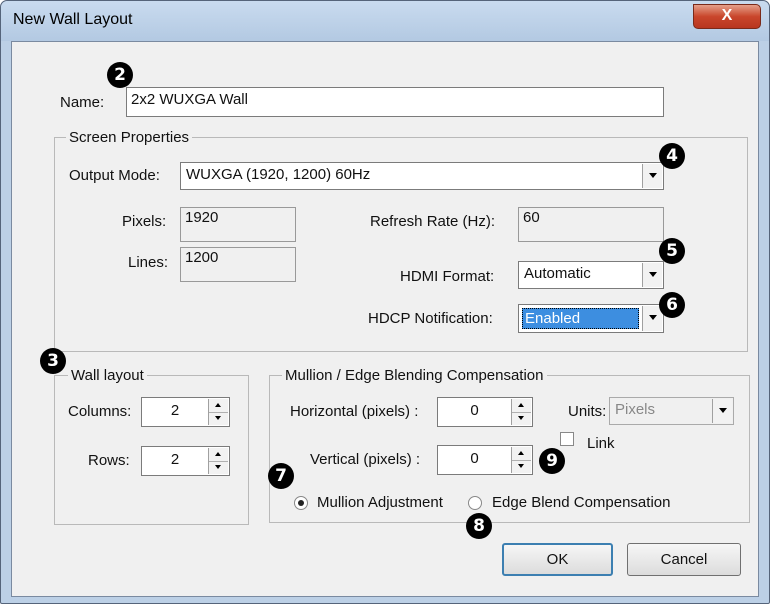  I want to click on rows-label: Rows:, so click(109, 460).